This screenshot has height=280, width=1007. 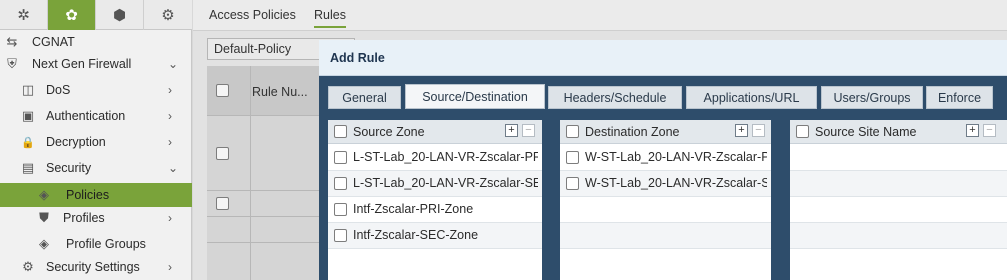 I want to click on sidebar-item-label: Profiles, so click(x=84, y=218).